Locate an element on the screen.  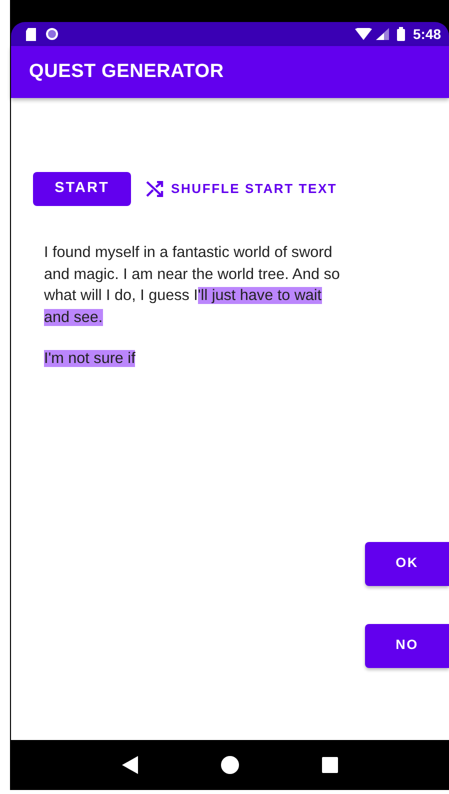
shuffle-button: SHUFFLE START TEXT is located at coordinates (242, 189).